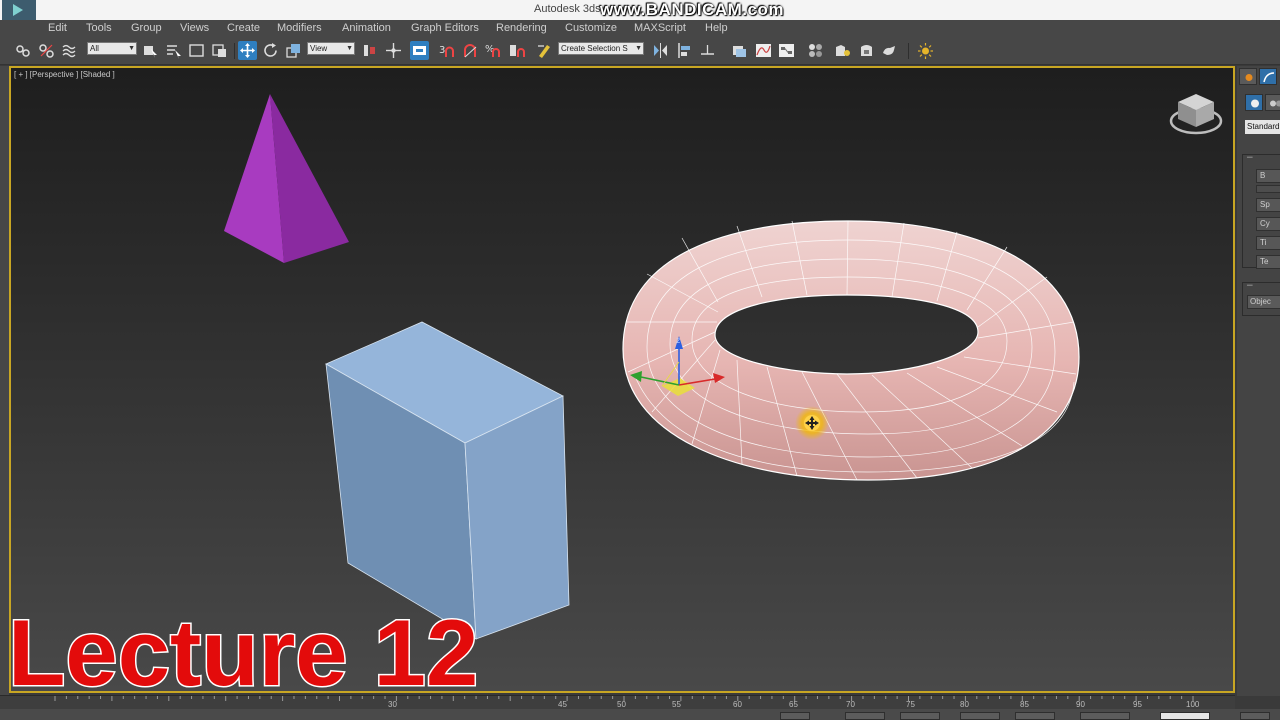  Describe the element at coordinates (964, 704) in the screenshot. I see `tick-label-80: 80` at that location.